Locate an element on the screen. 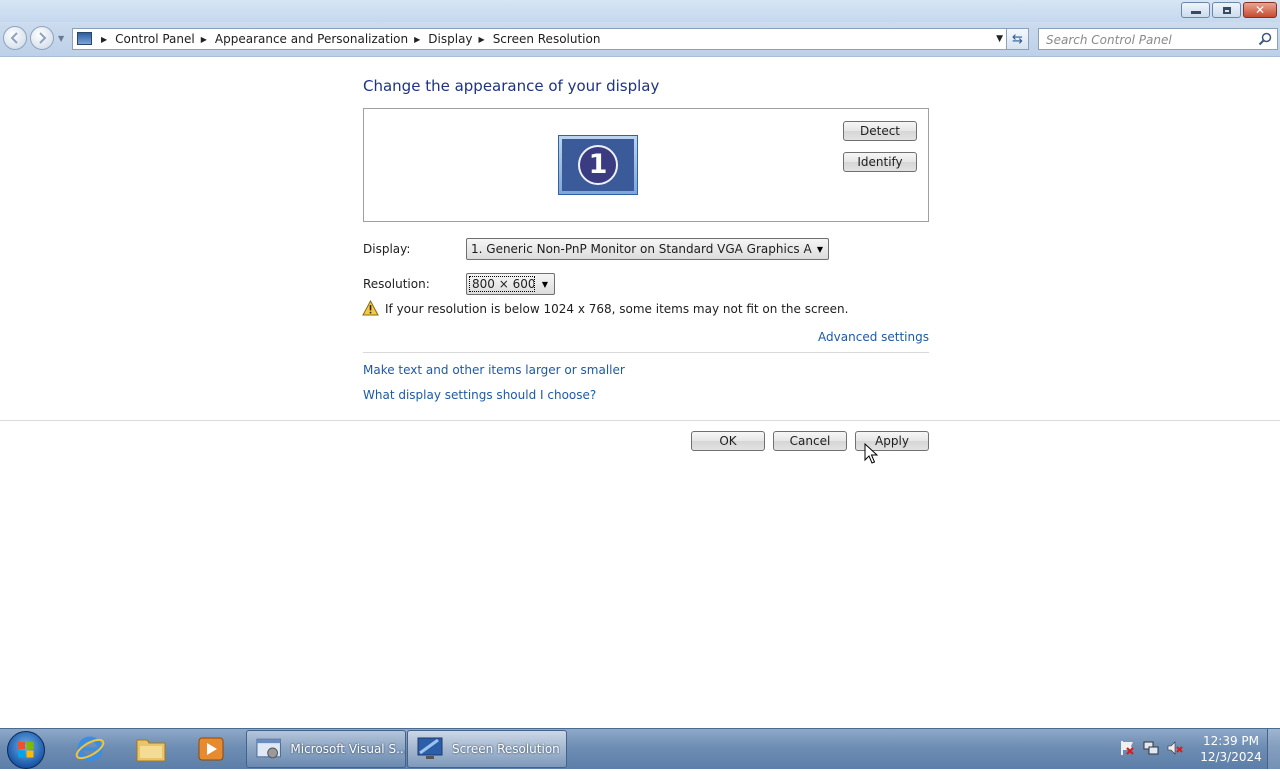  media-player-icon is located at coordinates (211, 749).